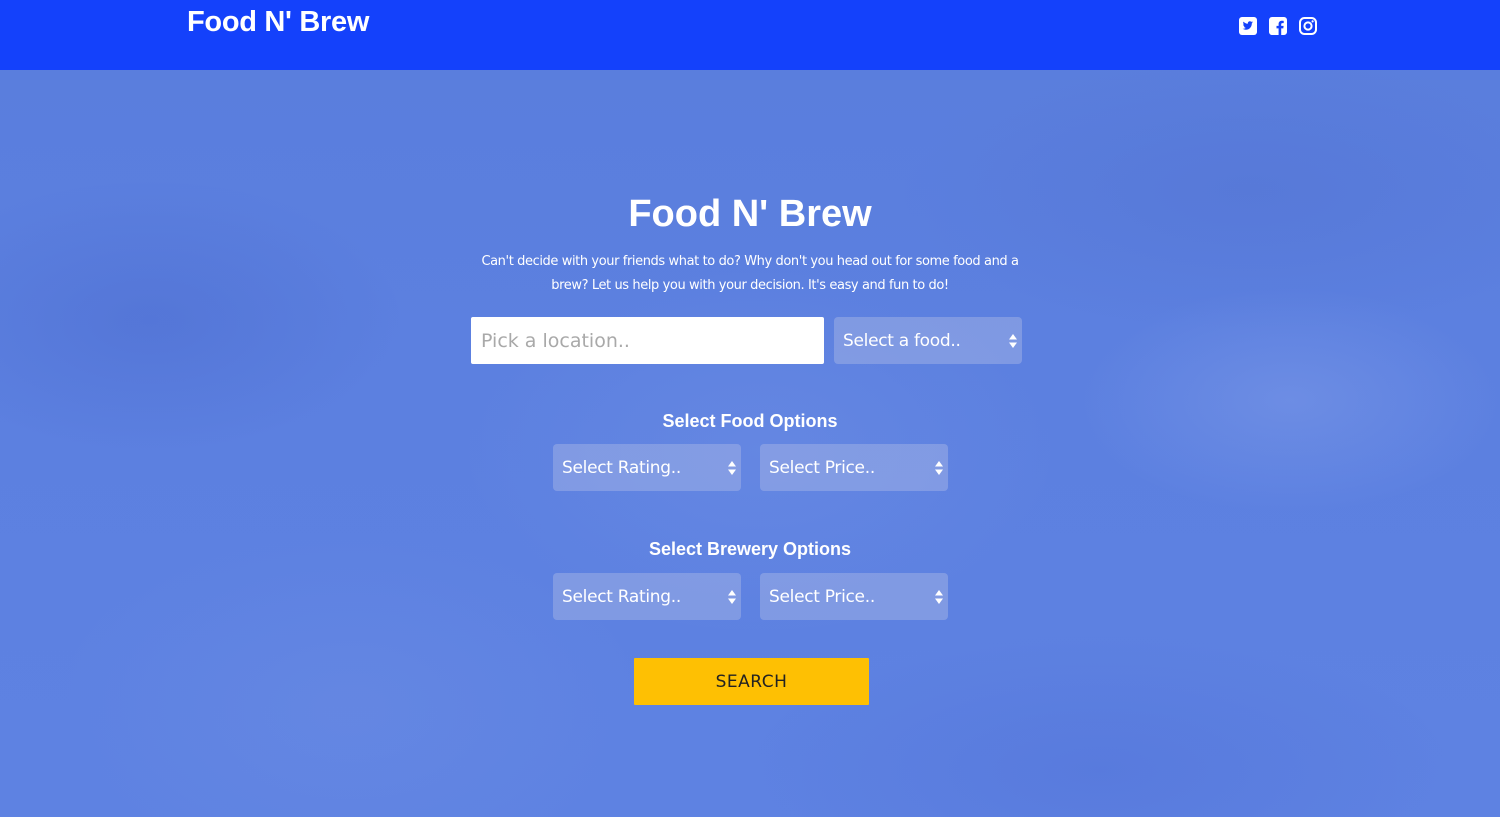 This screenshot has width=1500, height=817. What do you see at coordinates (750, 35) in the screenshot?
I see `navbar: Food N' Brew` at bounding box center [750, 35].